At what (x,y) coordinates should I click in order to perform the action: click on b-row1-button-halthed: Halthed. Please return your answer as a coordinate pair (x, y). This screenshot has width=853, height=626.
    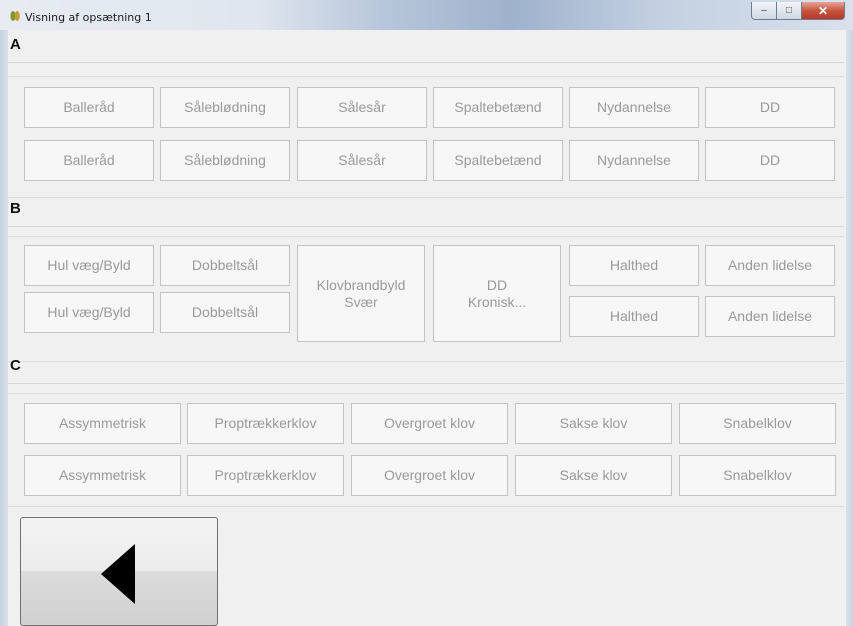
    Looking at the image, I should click on (634, 265).